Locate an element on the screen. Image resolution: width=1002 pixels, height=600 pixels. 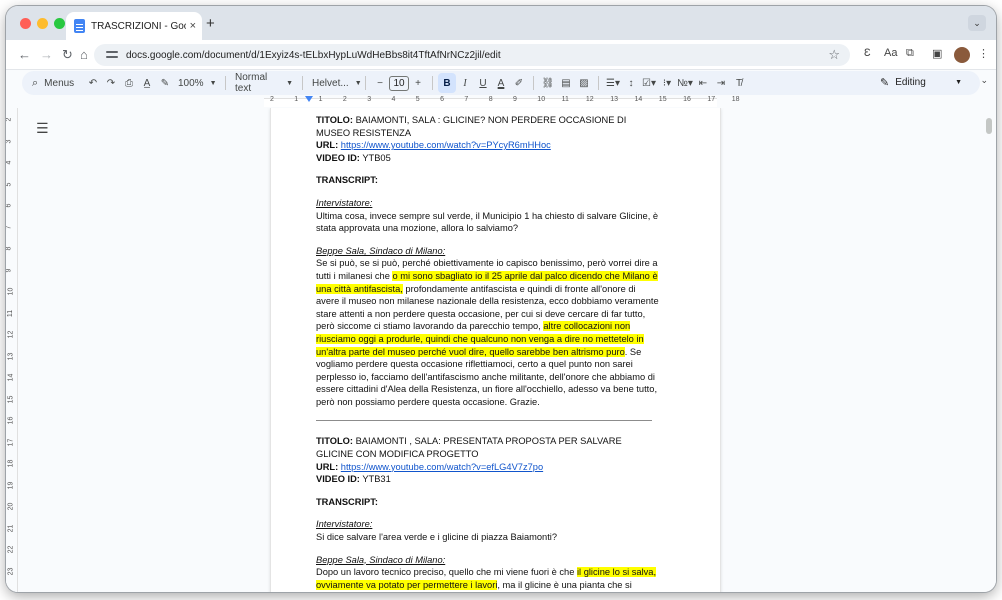
vertical-ruler-number: 9 is located at coordinates (9, 270).